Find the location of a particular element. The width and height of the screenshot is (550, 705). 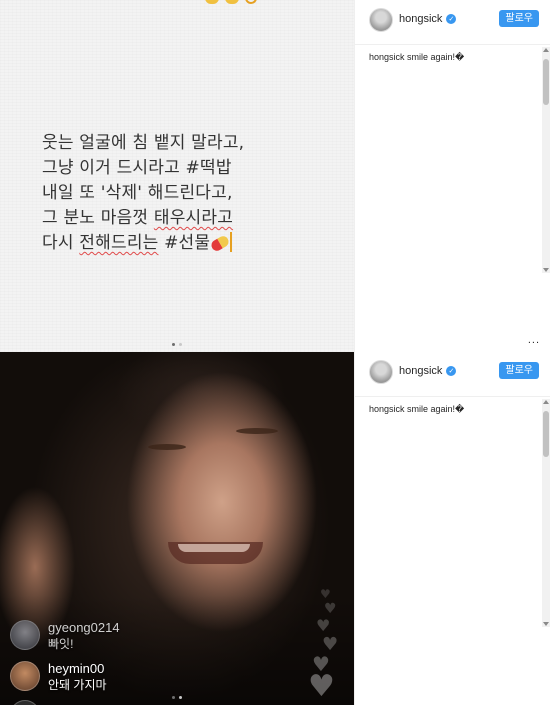

top-emoji-strip is located at coordinates (231, 2).